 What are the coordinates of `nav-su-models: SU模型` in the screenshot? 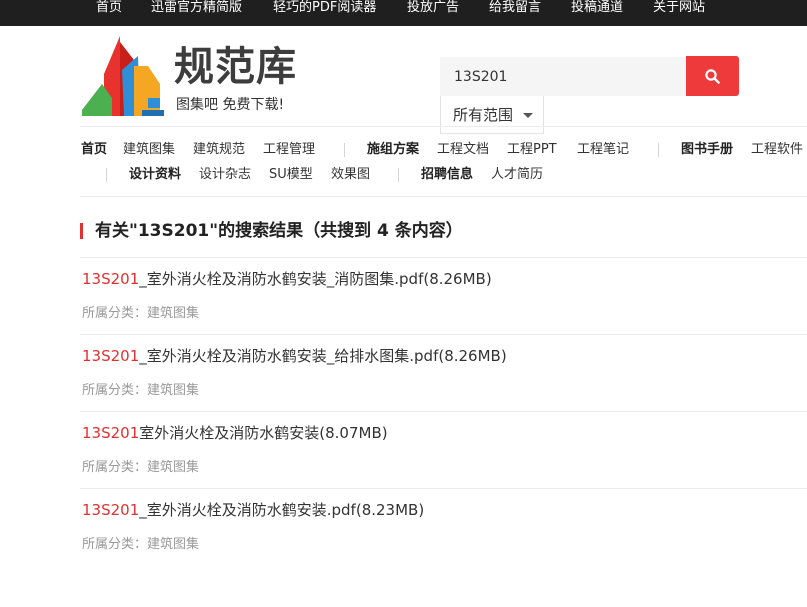 It's located at (291, 175).